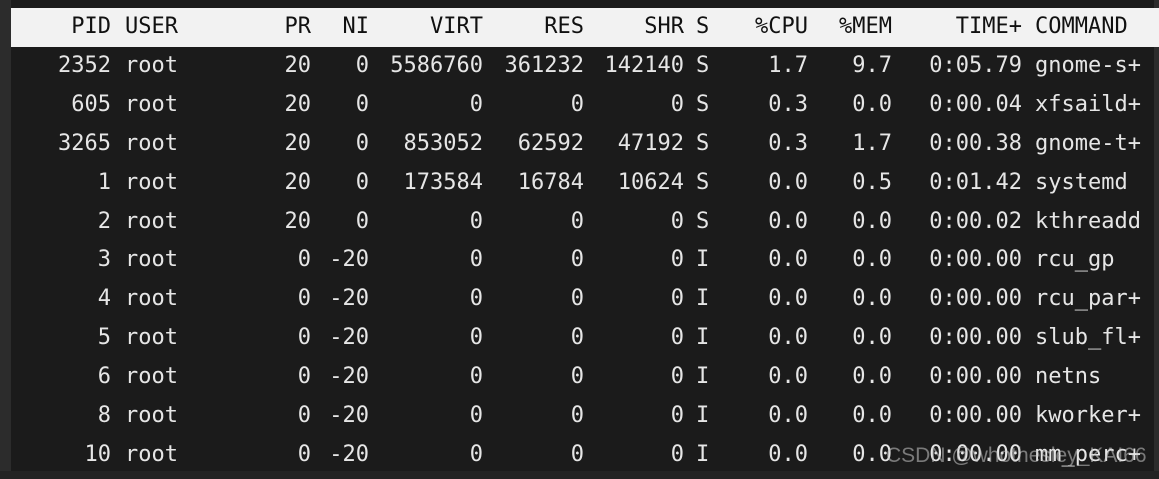 The image size is (1159, 479). Describe the element at coordinates (1088, 299) in the screenshot. I see `cell-command: rcu_par+` at that location.